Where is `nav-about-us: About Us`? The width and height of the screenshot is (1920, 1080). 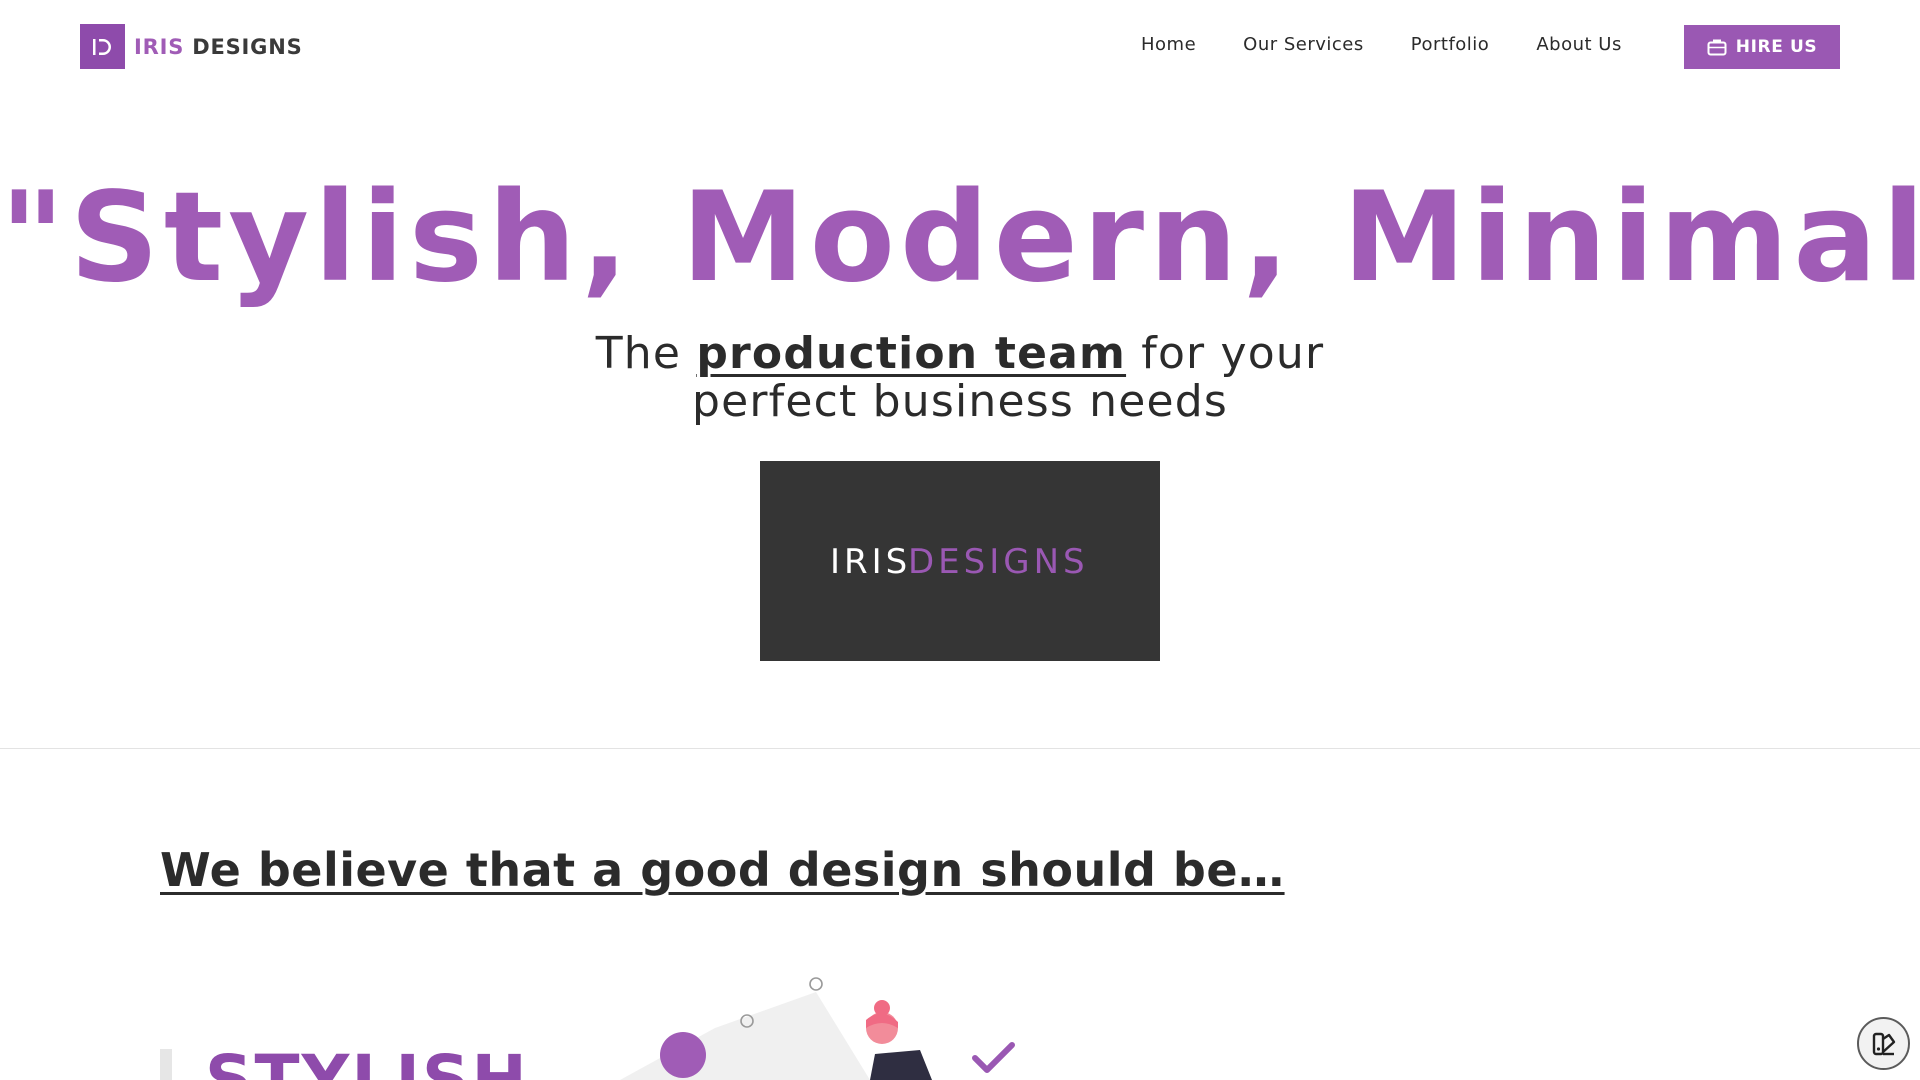 nav-about-us: About Us is located at coordinates (1579, 44).